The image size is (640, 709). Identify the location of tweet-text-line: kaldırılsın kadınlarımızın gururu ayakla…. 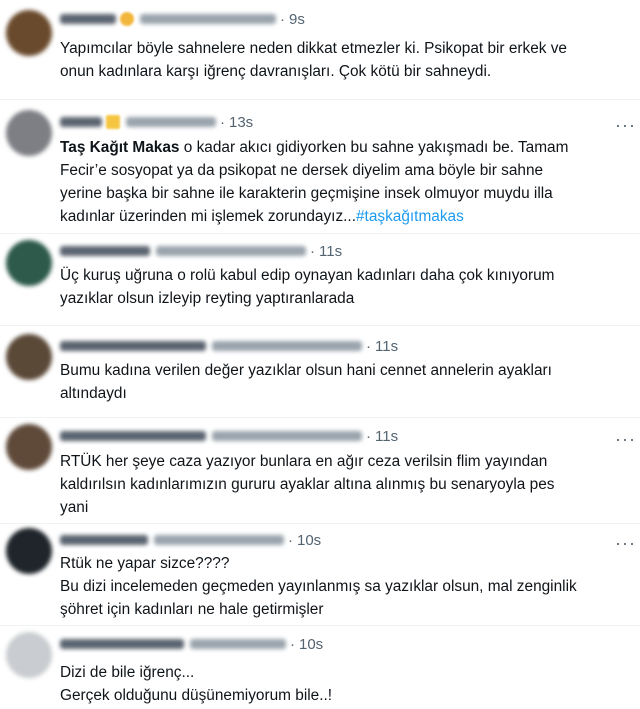
(307, 484).